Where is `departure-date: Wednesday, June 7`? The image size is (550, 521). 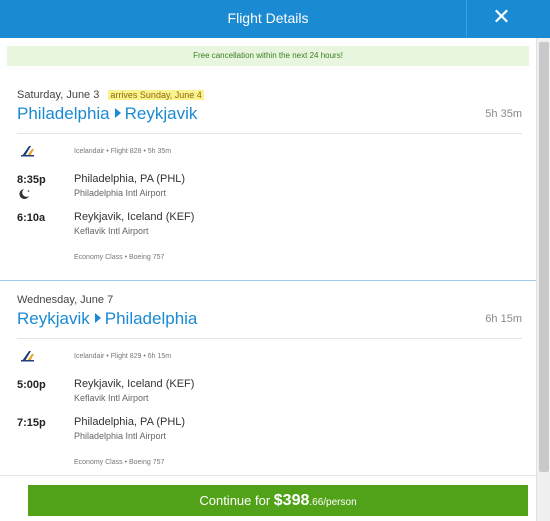
departure-date: Wednesday, June 7 is located at coordinates (65, 300).